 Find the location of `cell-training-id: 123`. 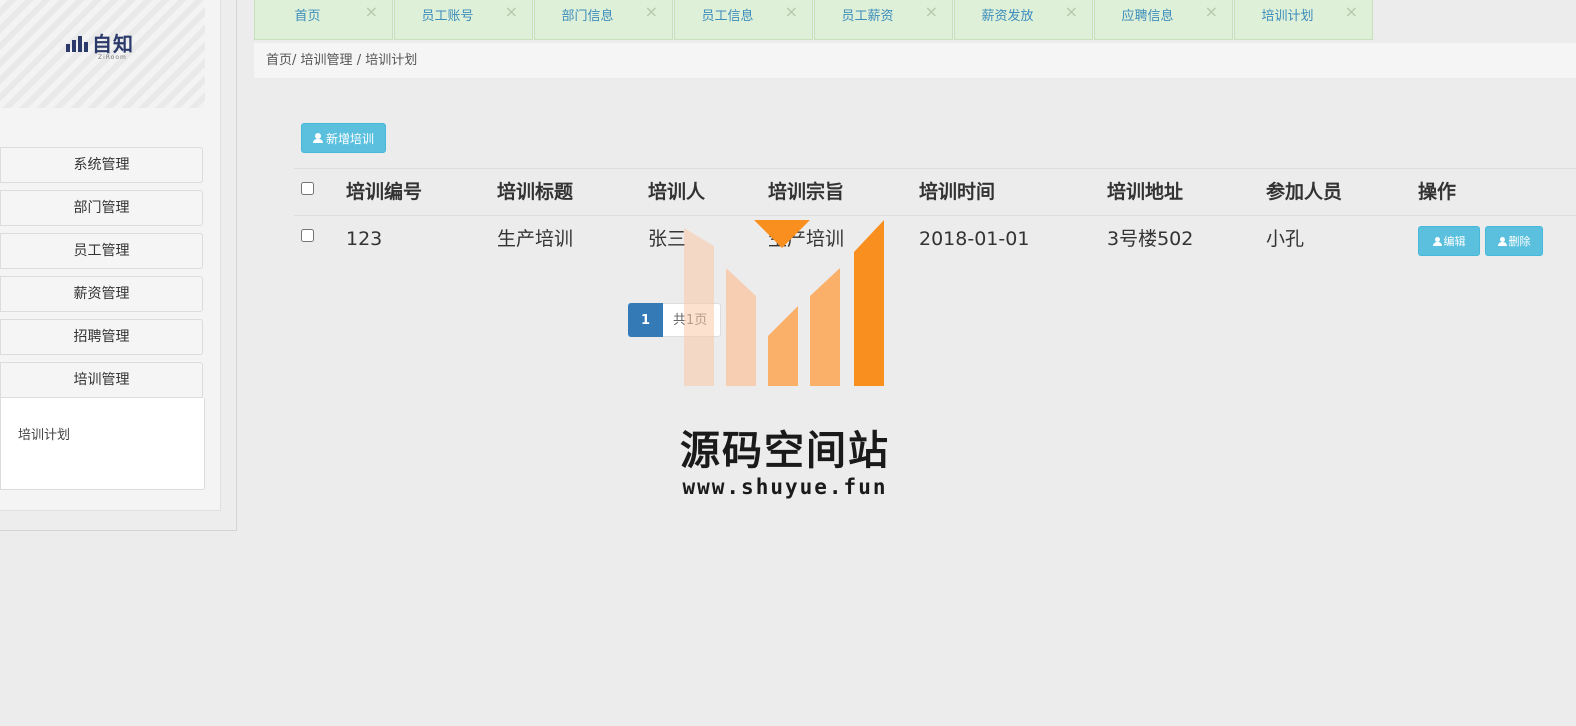

cell-training-id: 123 is located at coordinates (364, 239).